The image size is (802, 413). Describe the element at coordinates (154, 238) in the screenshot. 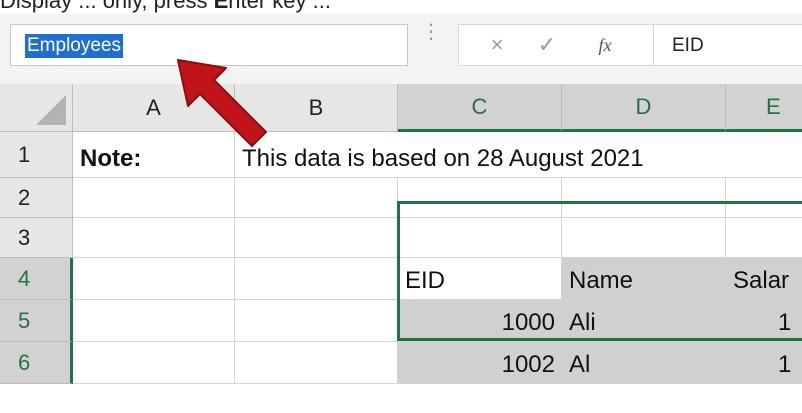

I see `cell-a3` at that location.